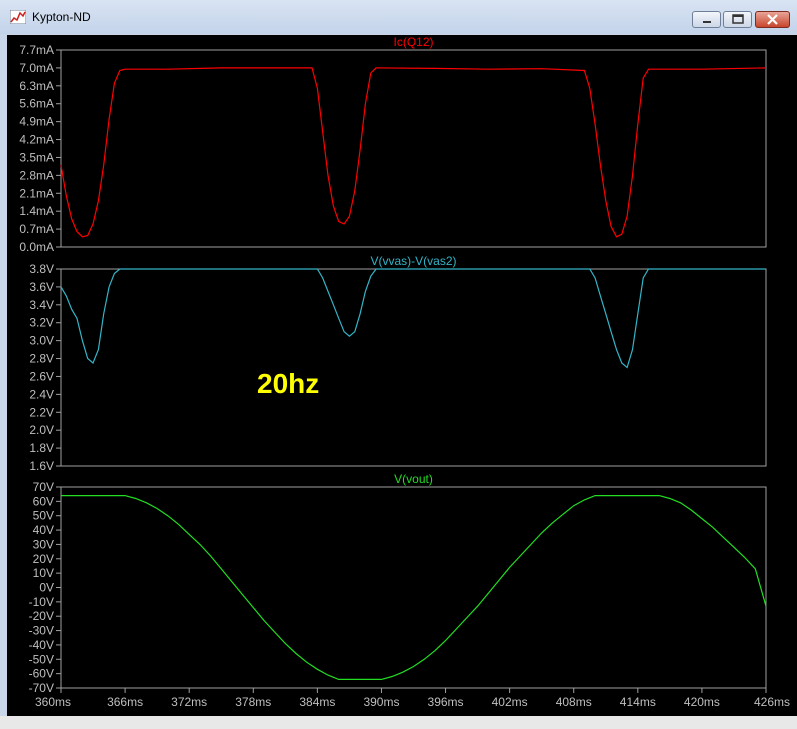 This screenshot has width=797, height=729. What do you see at coordinates (43, 573) in the screenshot?
I see `y-tick-label: 10V` at bounding box center [43, 573].